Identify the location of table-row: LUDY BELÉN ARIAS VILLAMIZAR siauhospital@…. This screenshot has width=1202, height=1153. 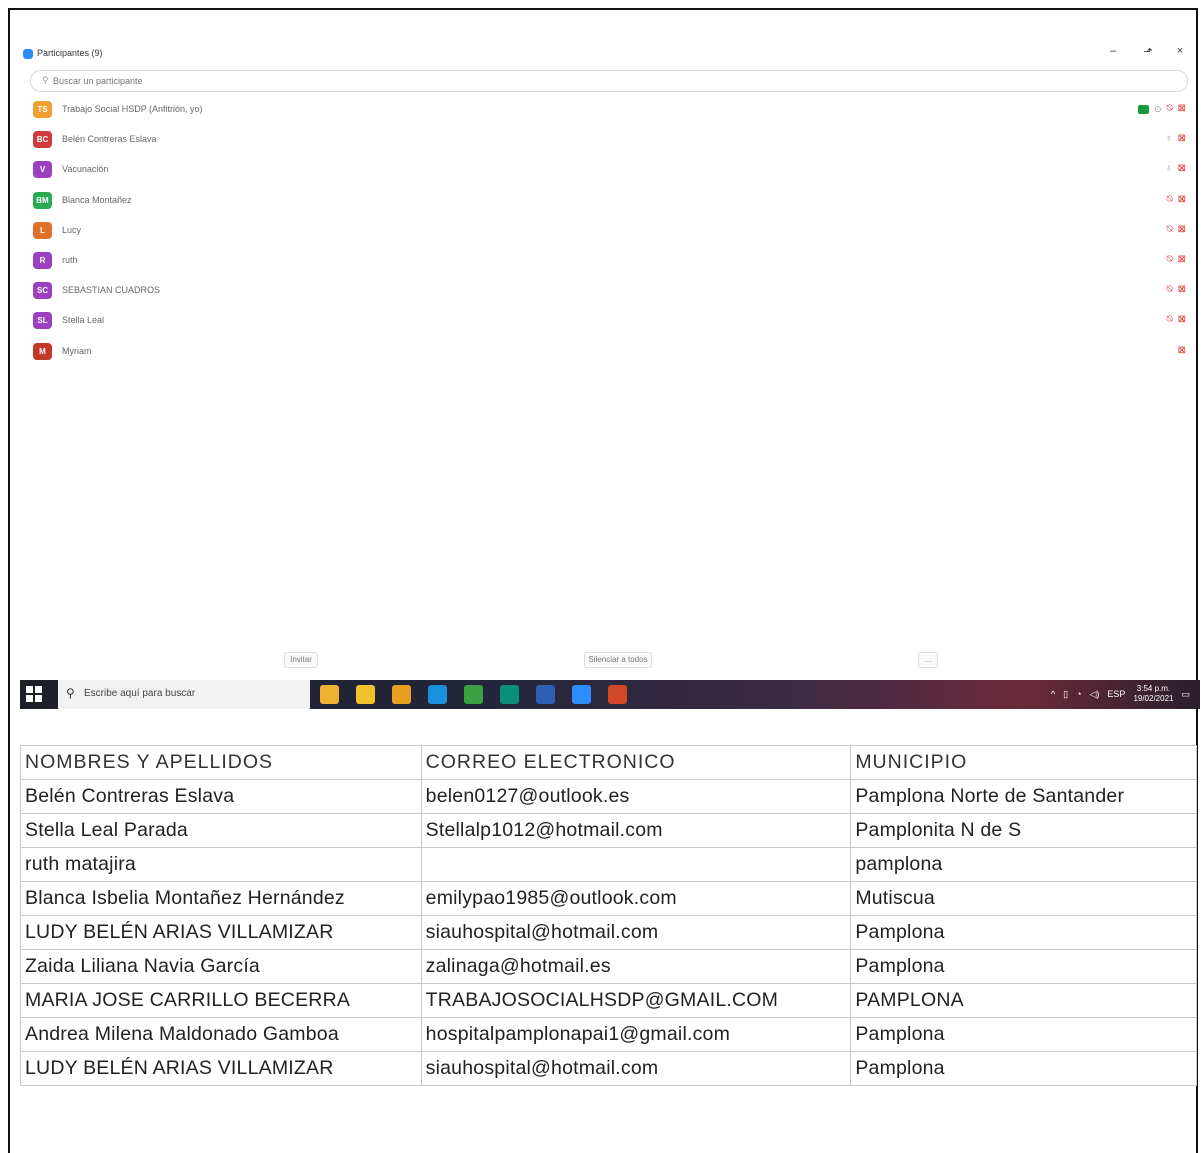
(608, 1068).